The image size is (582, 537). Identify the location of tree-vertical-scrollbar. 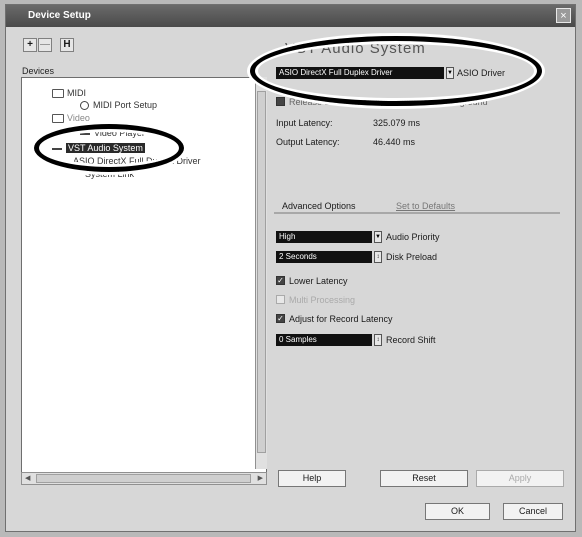
(261, 273).